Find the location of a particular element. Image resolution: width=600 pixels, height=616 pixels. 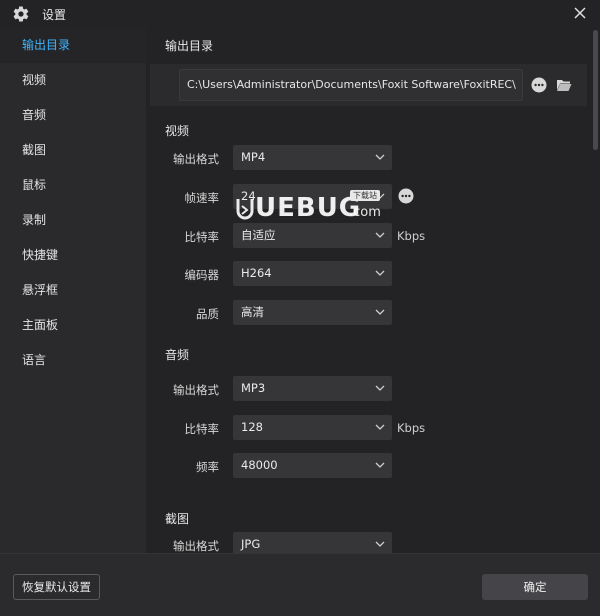

video-fps-select: 24 is located at coordinates (312, 196).